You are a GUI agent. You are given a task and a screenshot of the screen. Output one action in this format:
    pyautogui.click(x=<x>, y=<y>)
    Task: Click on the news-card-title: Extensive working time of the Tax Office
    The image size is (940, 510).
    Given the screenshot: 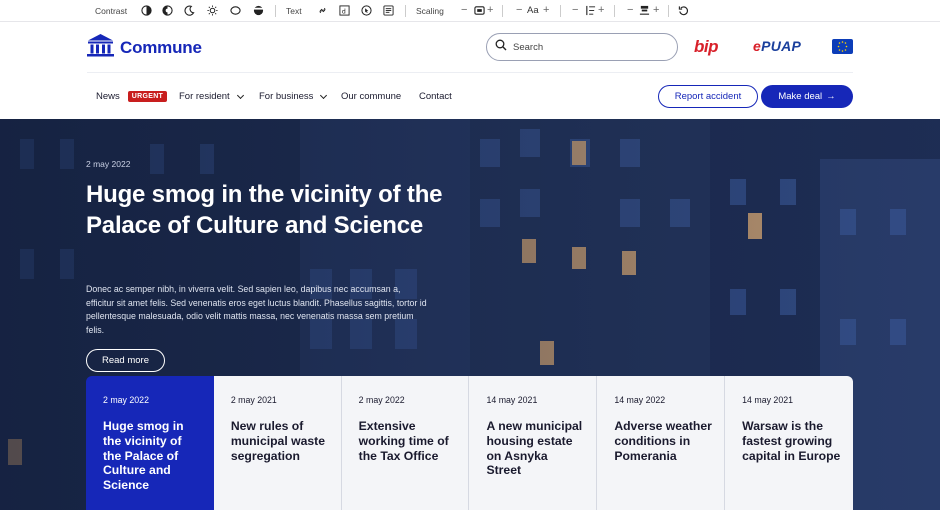 What is the action you would take?
    pyautogui.click(x=403, y=441)
    